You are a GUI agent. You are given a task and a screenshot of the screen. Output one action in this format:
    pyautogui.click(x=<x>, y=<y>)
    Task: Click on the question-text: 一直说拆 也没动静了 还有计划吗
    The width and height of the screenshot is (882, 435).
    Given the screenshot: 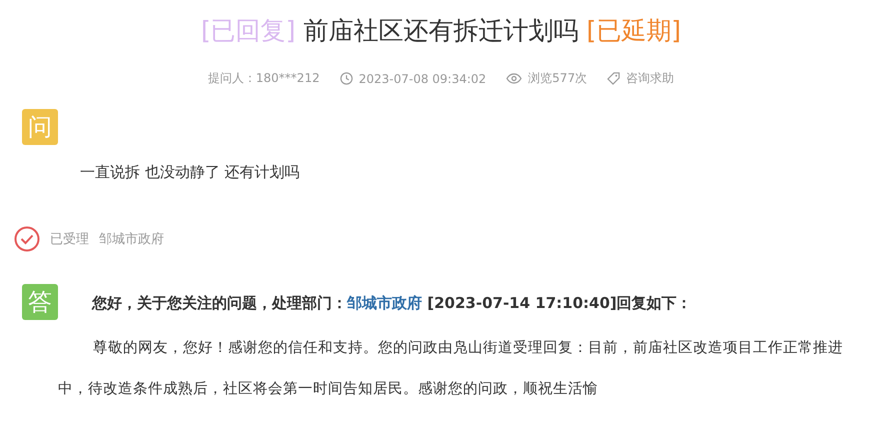 What is the action you would take?
    pyautogui.click(x=190, y=172)
    